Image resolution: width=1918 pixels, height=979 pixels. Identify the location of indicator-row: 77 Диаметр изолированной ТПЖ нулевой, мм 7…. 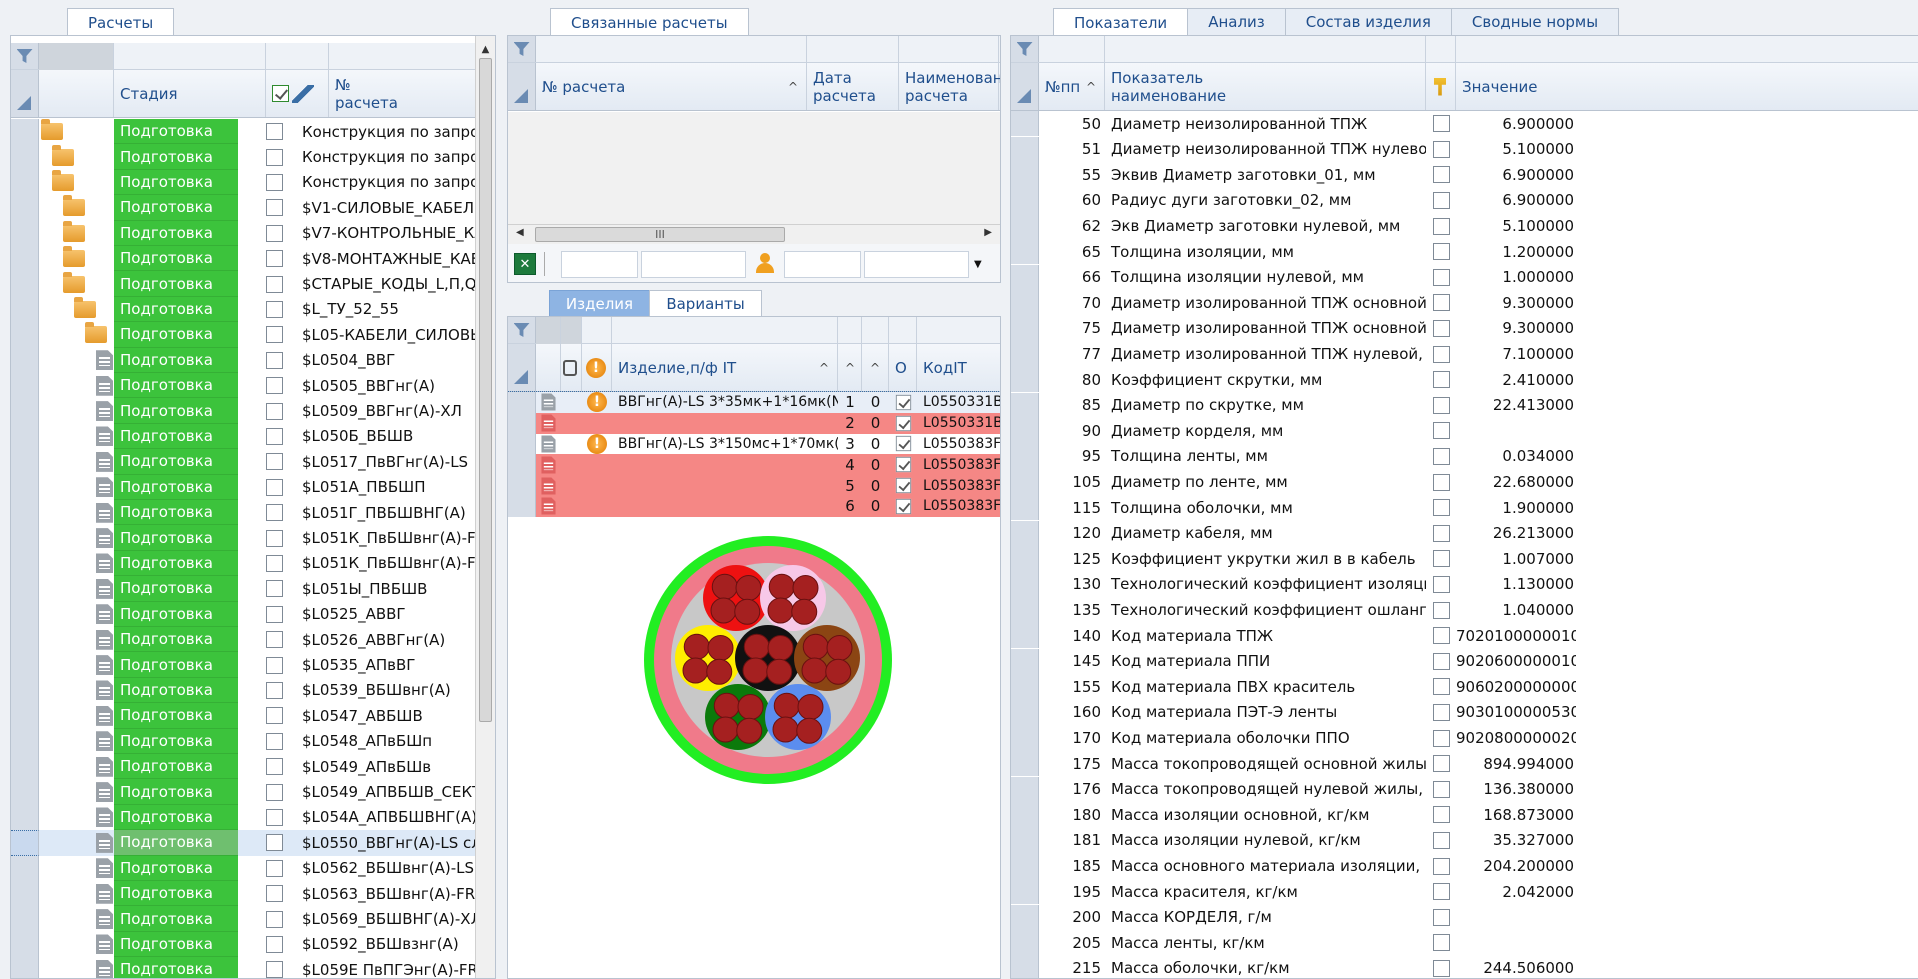
(1464, 354).